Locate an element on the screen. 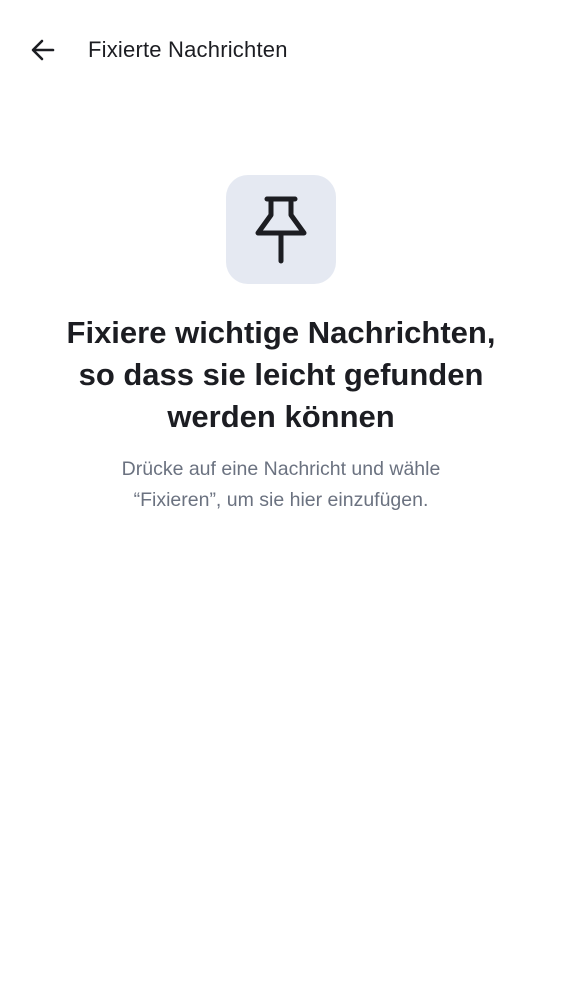  back-button is located at coordinates (43, 50).